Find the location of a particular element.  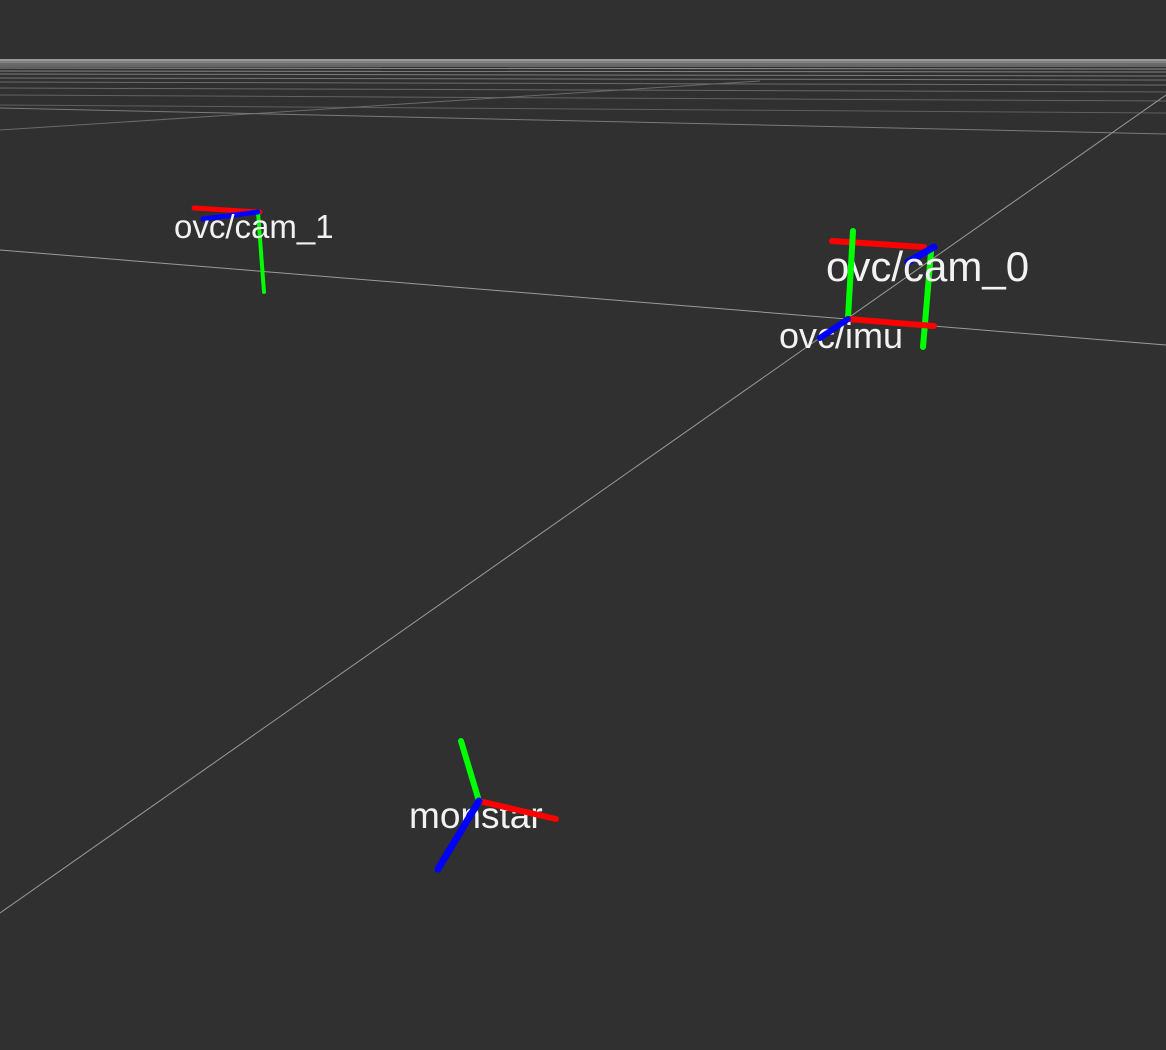

frame-label-cam-1: ovc/cam_1 is located at coordinates (254, 226).